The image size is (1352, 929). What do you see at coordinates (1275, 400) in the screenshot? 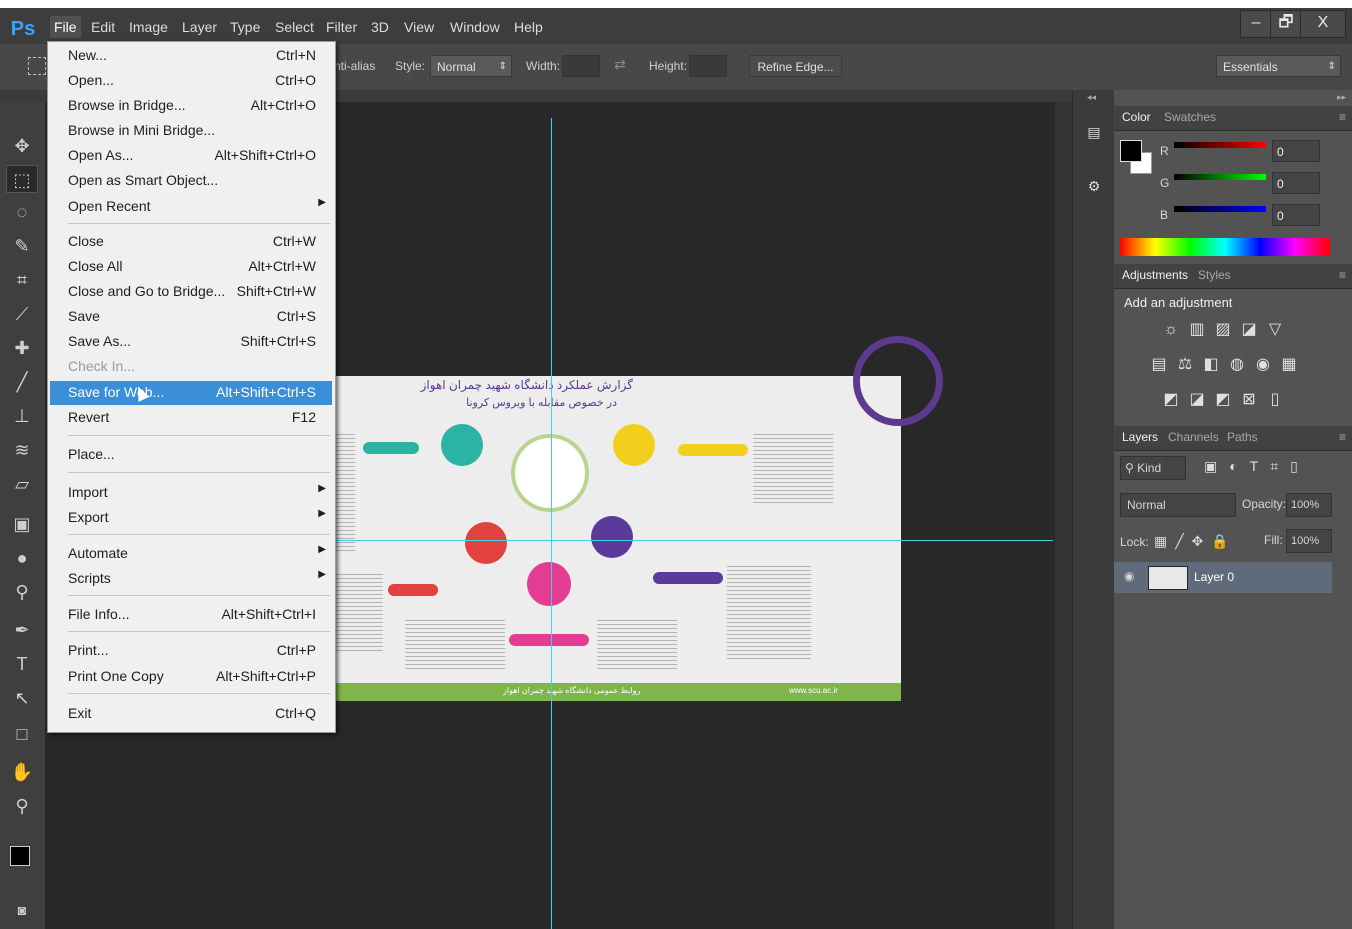
I see `gradient-map-icon: ▯` at bounding box center [1275, 400].